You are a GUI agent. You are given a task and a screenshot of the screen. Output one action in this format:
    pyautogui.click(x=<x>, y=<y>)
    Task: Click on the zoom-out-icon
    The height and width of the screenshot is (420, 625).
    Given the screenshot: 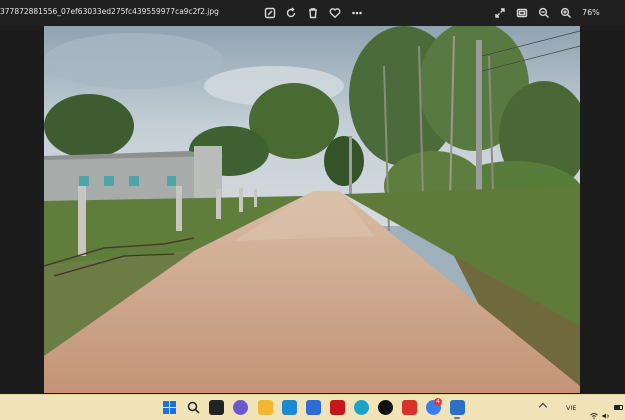 What is the action you would take?
    pyautogui.click(x=544, y=13)
    